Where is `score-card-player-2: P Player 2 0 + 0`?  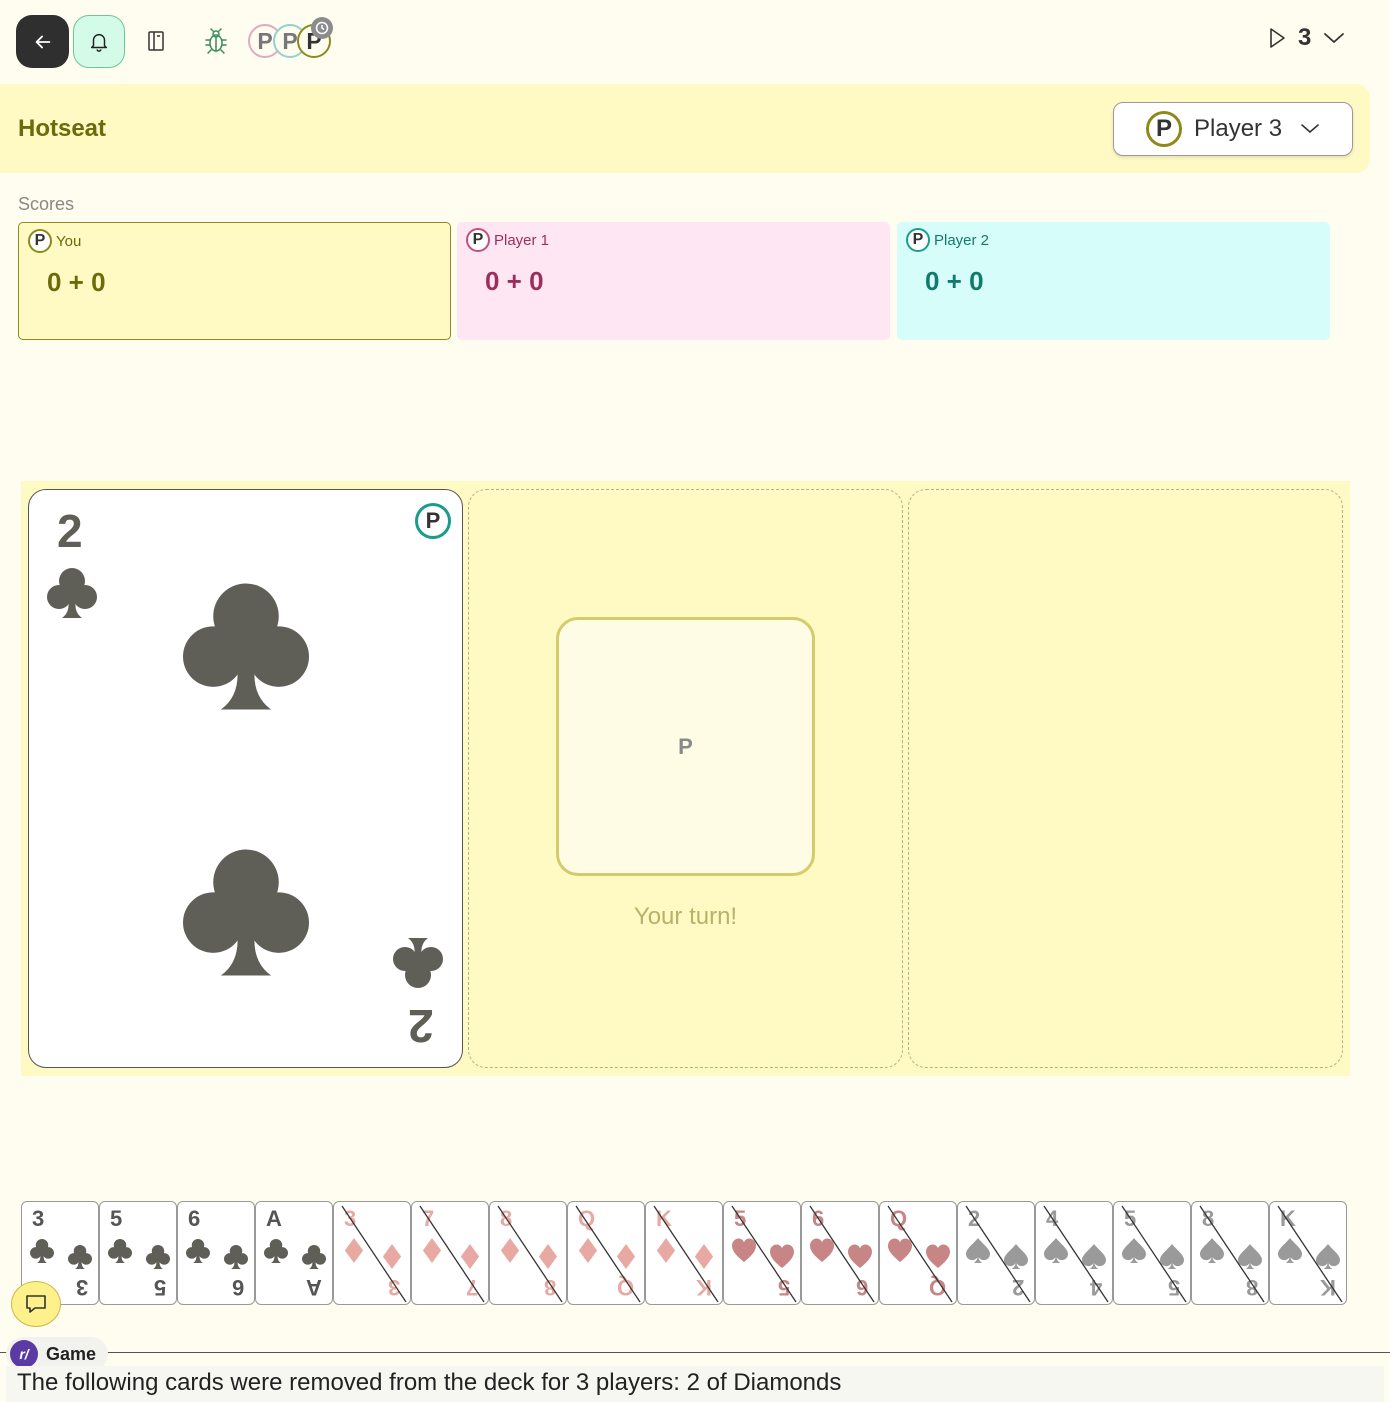 score-card-player-2: P Player 2 0 + 0 is located at coordinates (1113, 281).